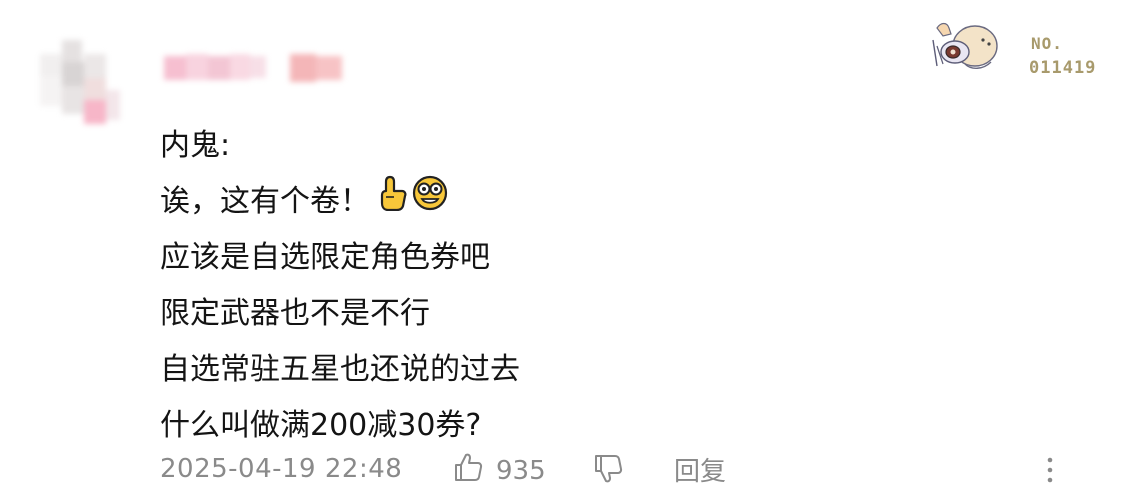 This screenshot has width=1122, height=504. What do you see at coordinates (394, 202) in the screenshot?
I see `pointing-up-hand-icon` at bounding box center [394, 202].